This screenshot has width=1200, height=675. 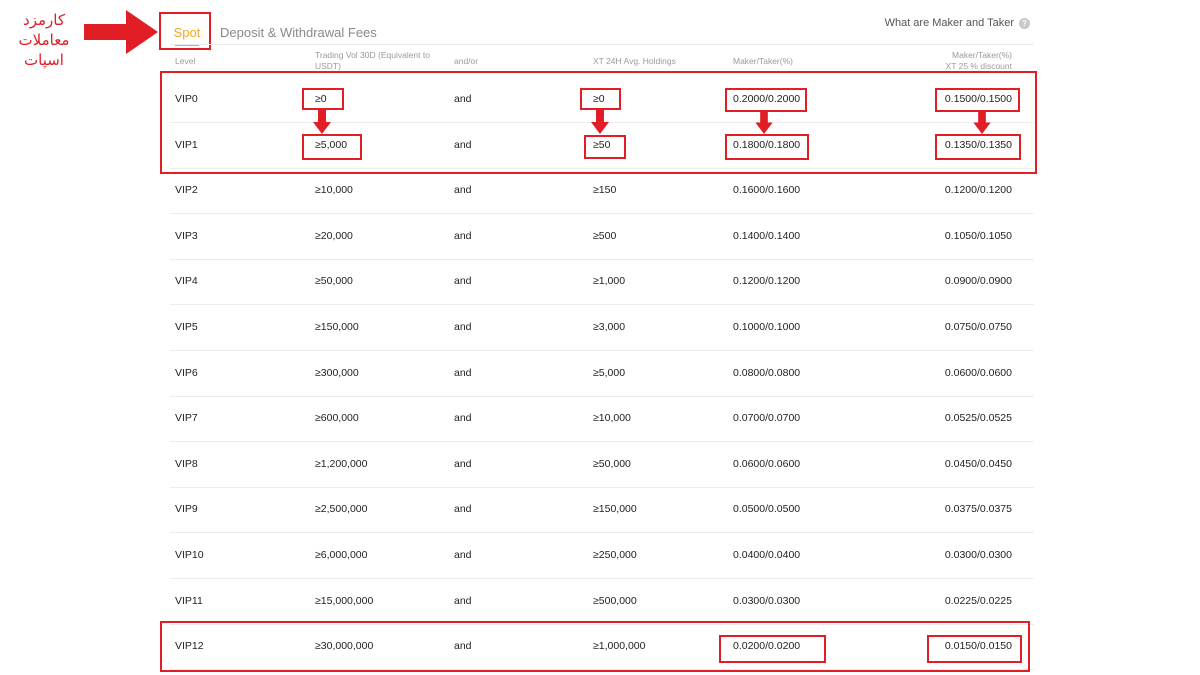 I want to click on column-header-holdings: XT 24H Avg. Holdings, so click(x=634, y=61).